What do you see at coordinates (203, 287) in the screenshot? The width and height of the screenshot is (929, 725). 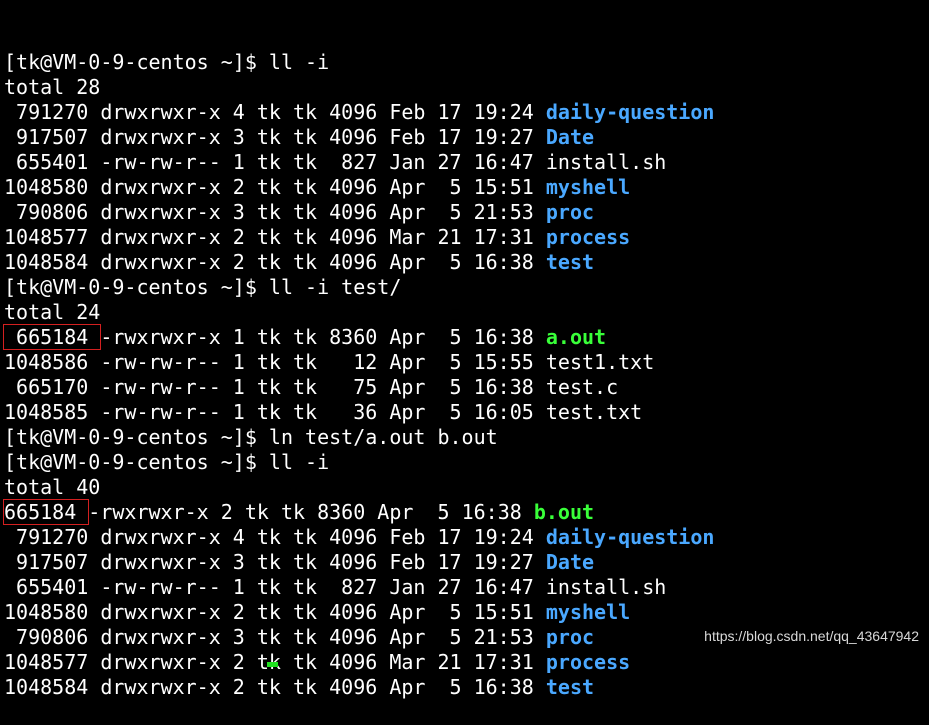 I see `prompt-text: [tk@VM-0-9-centos ~]$ ll -i test/` at bounding box center [203, 287].